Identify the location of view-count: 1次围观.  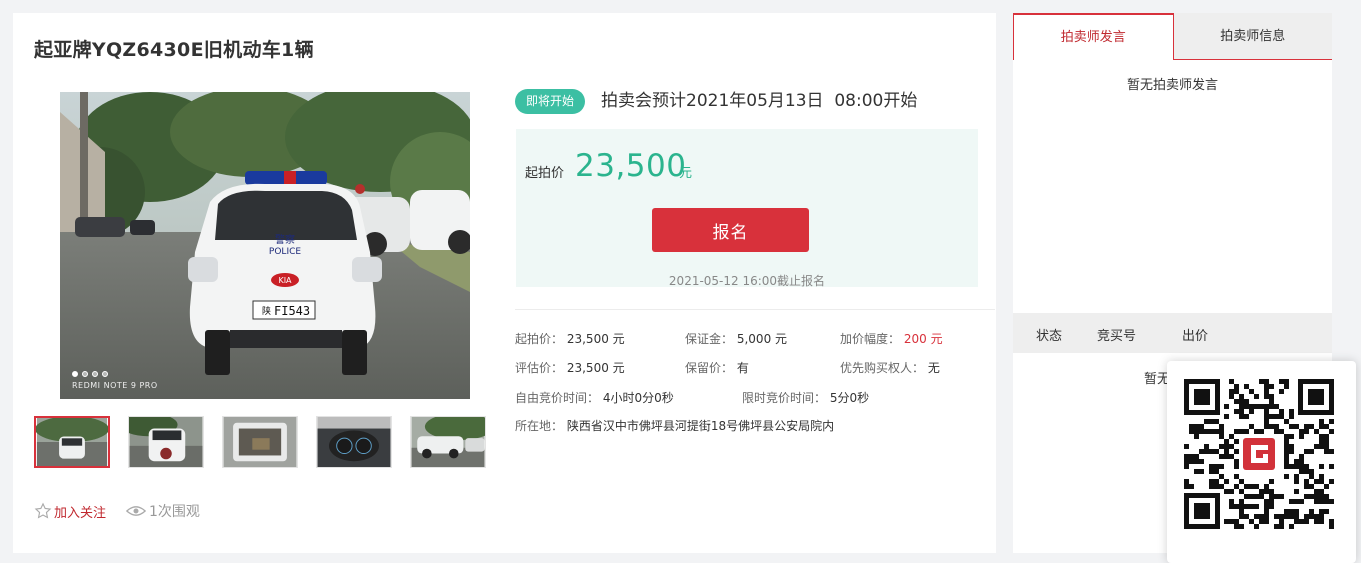
(163, 511).